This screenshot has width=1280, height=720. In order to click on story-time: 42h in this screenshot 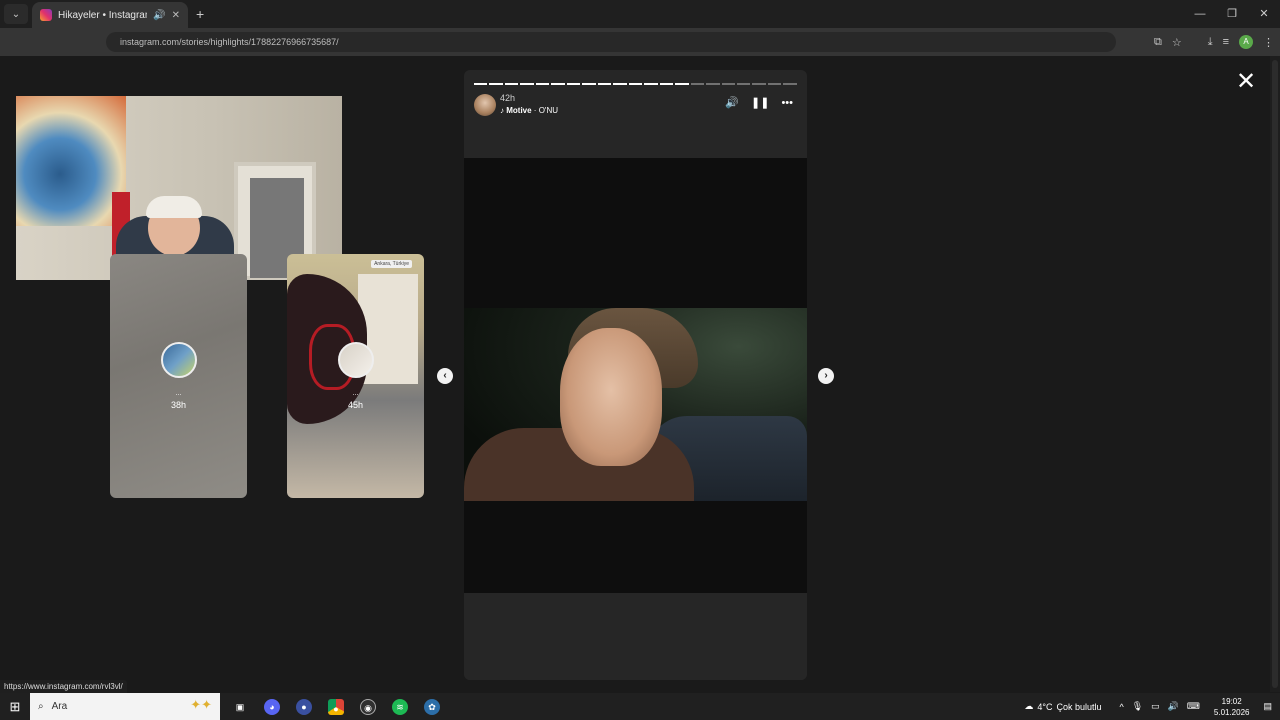, I will do `click(508, 98)`.